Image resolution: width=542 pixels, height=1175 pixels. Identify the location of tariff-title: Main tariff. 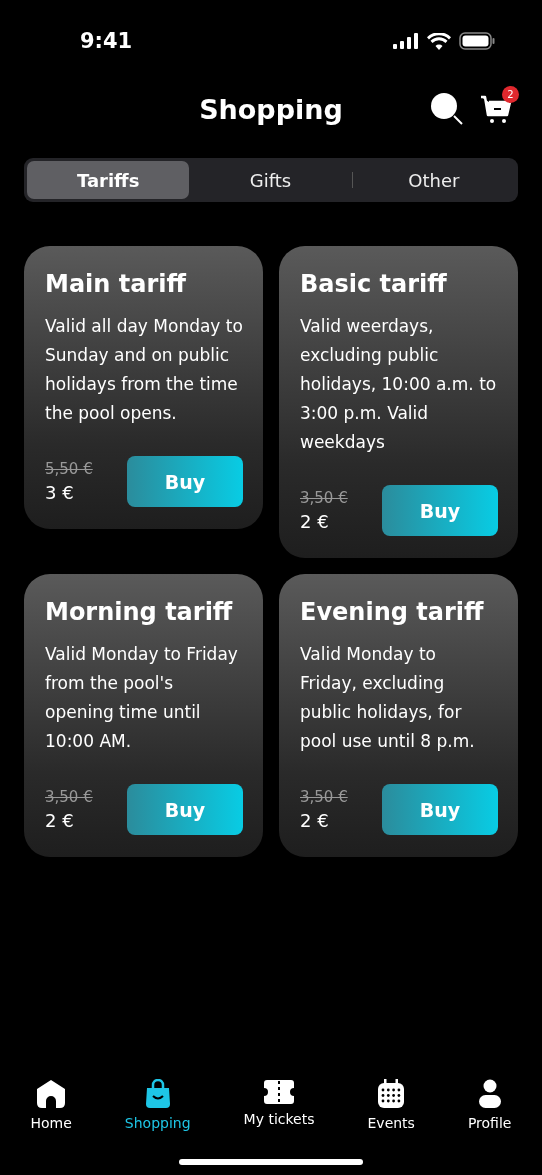
(116, 284).